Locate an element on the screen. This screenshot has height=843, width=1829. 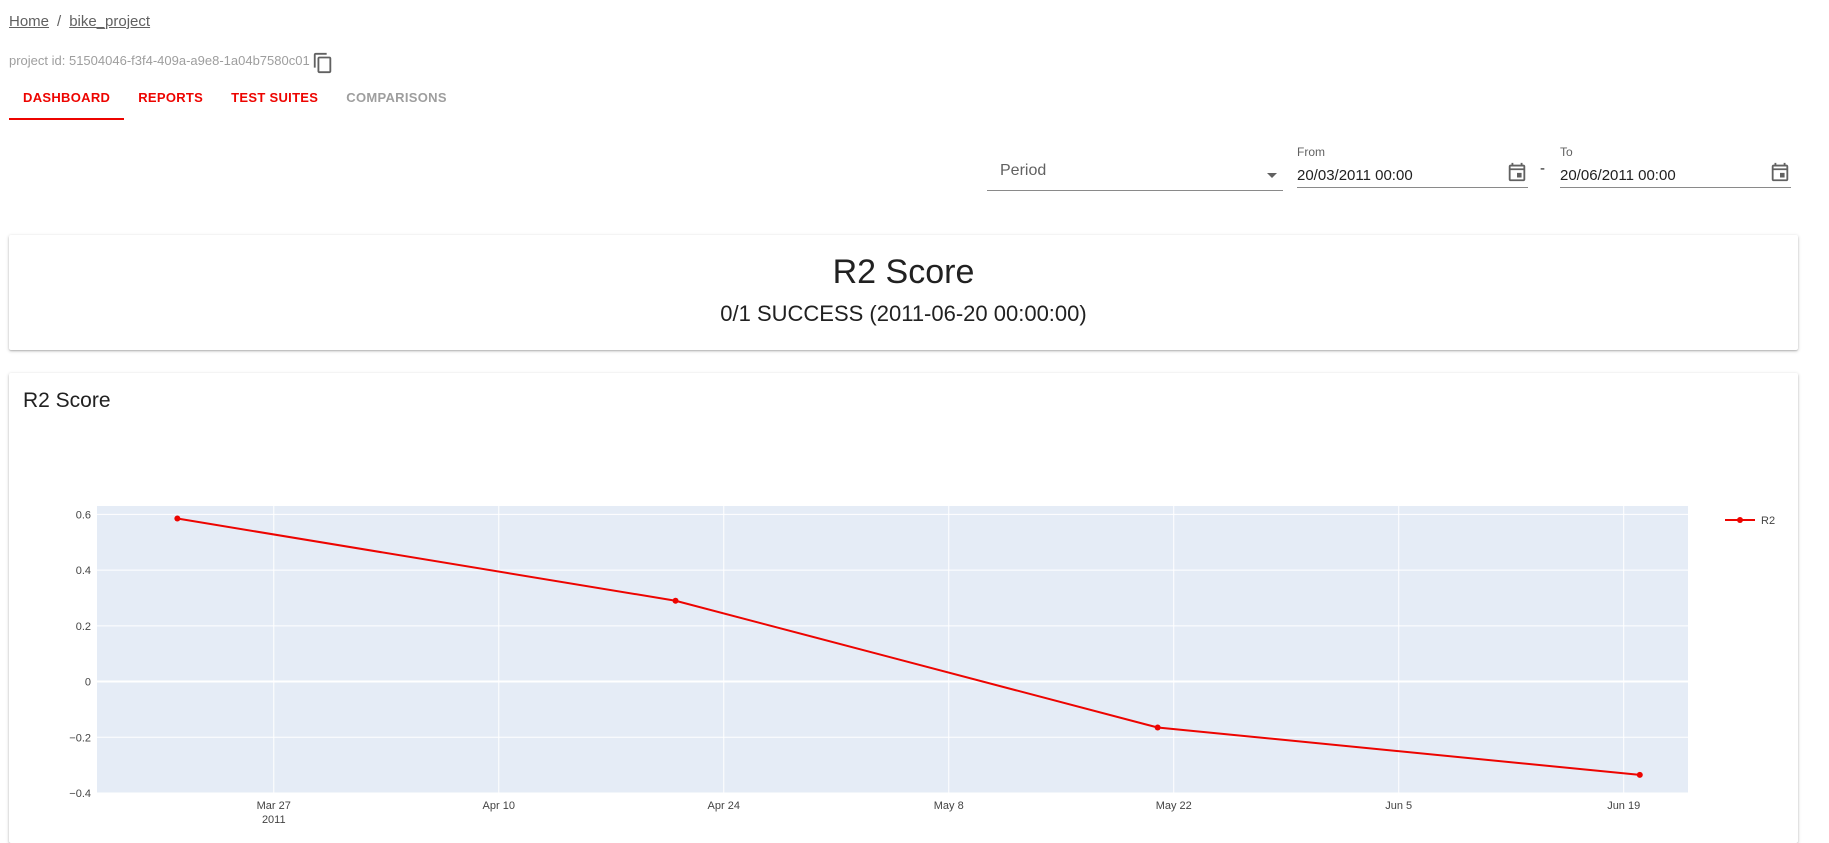
y-tick-label: 0.4 is located at coordinates (83, 571).